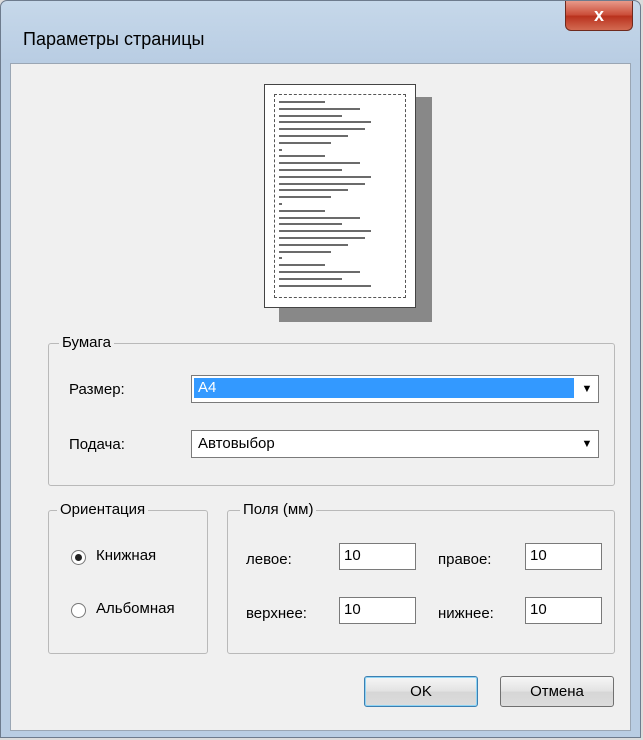 The width and height of the screenshot is (643, 740). Describe the element at coordinates (395, 444) in the screenshot. I see `paper-source-select: Автовыбор ▼` at that location.